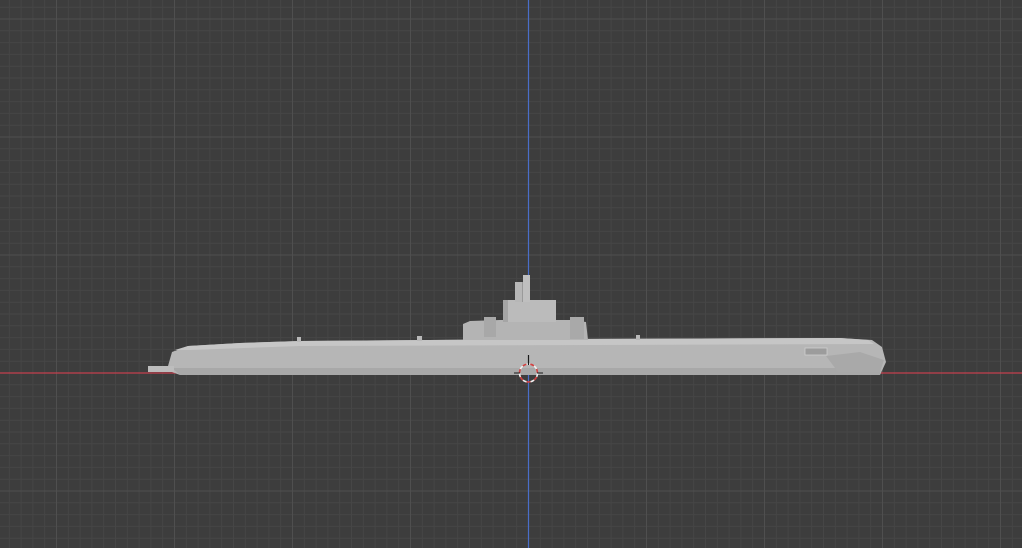 The image size is (1022, 548). I want to click on conning-tower-body, so click(529, 311).